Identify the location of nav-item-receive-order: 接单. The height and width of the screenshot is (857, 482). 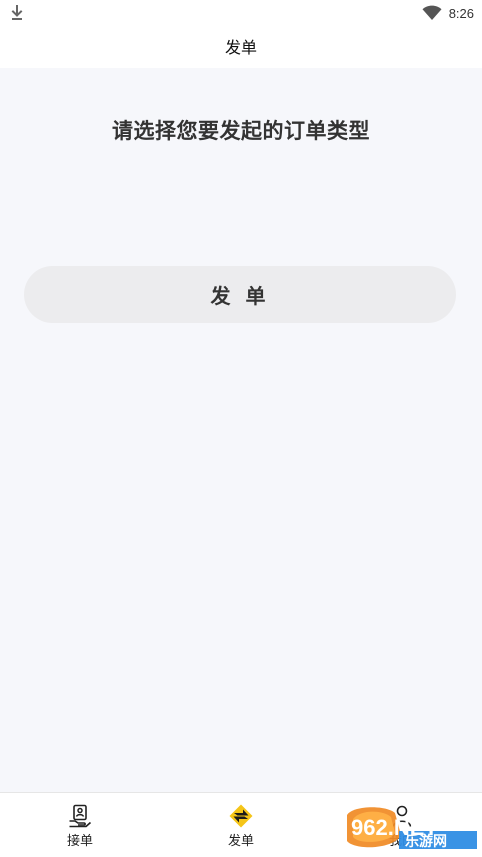
(80, 825).